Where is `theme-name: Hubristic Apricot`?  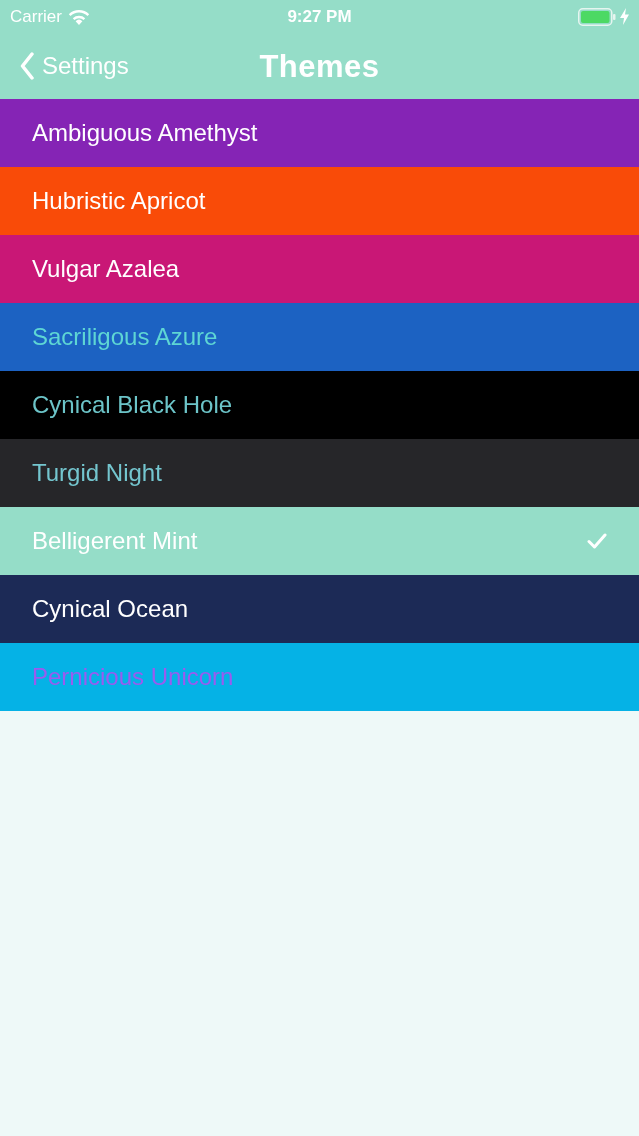 theme-name: Hubristic Apricot is located at coordinates (119, 201).